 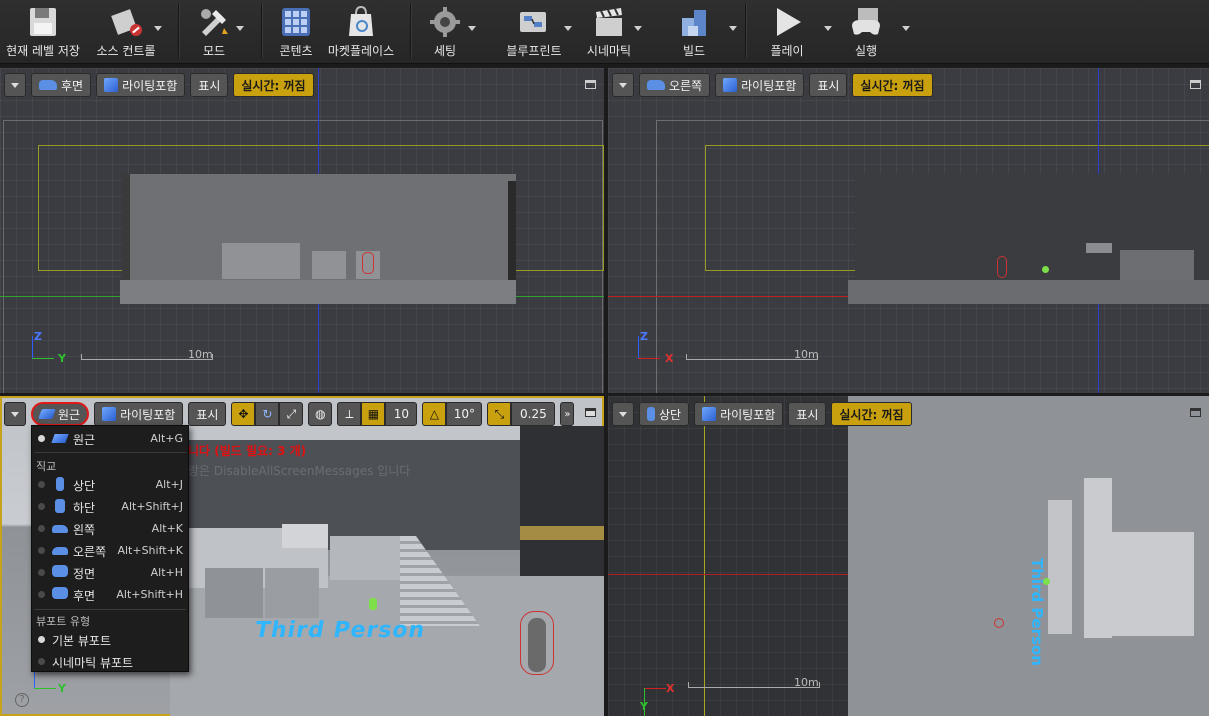 I want to click on menu-item-label: 하단, so click(x=84, y=508).